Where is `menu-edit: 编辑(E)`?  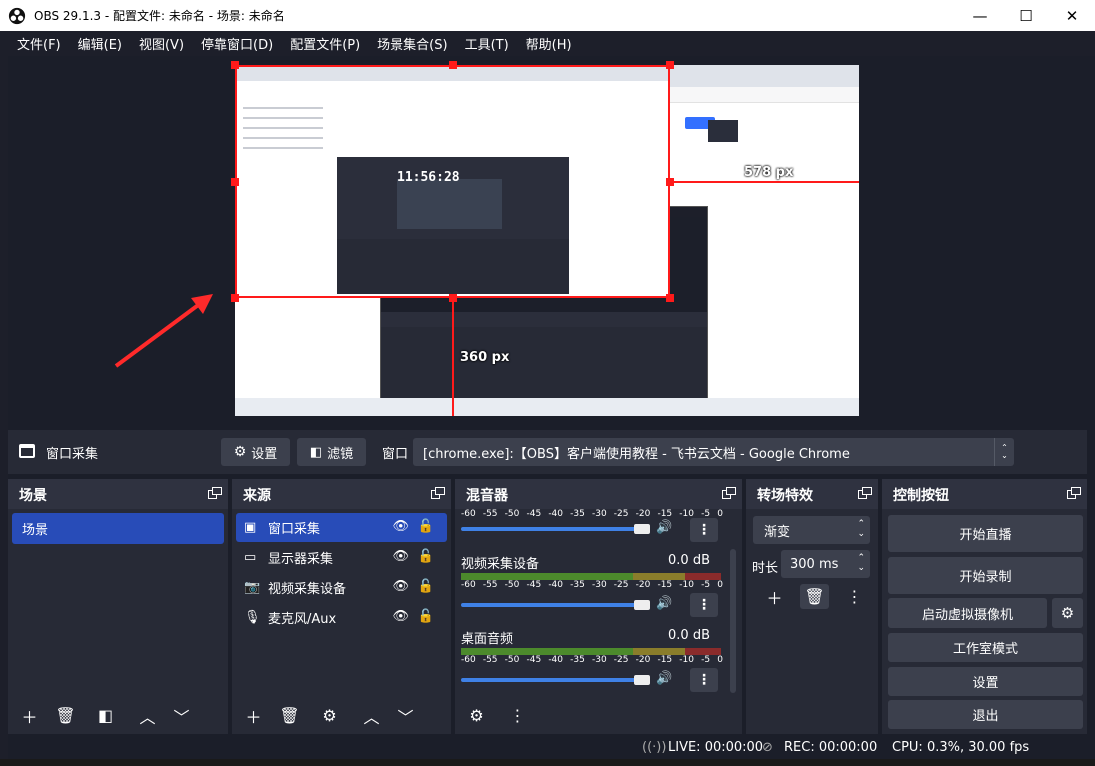 menu-edit: 编辑(E) is located at coordinates (100, 43).